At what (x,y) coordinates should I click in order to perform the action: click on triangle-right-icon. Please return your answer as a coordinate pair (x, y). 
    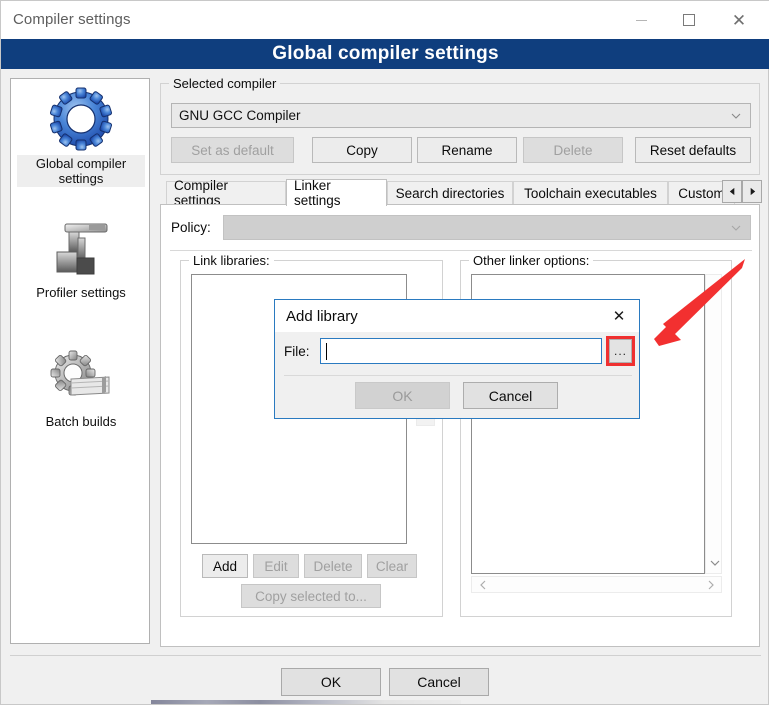
    Looking at the image, I should click on (752, 191).